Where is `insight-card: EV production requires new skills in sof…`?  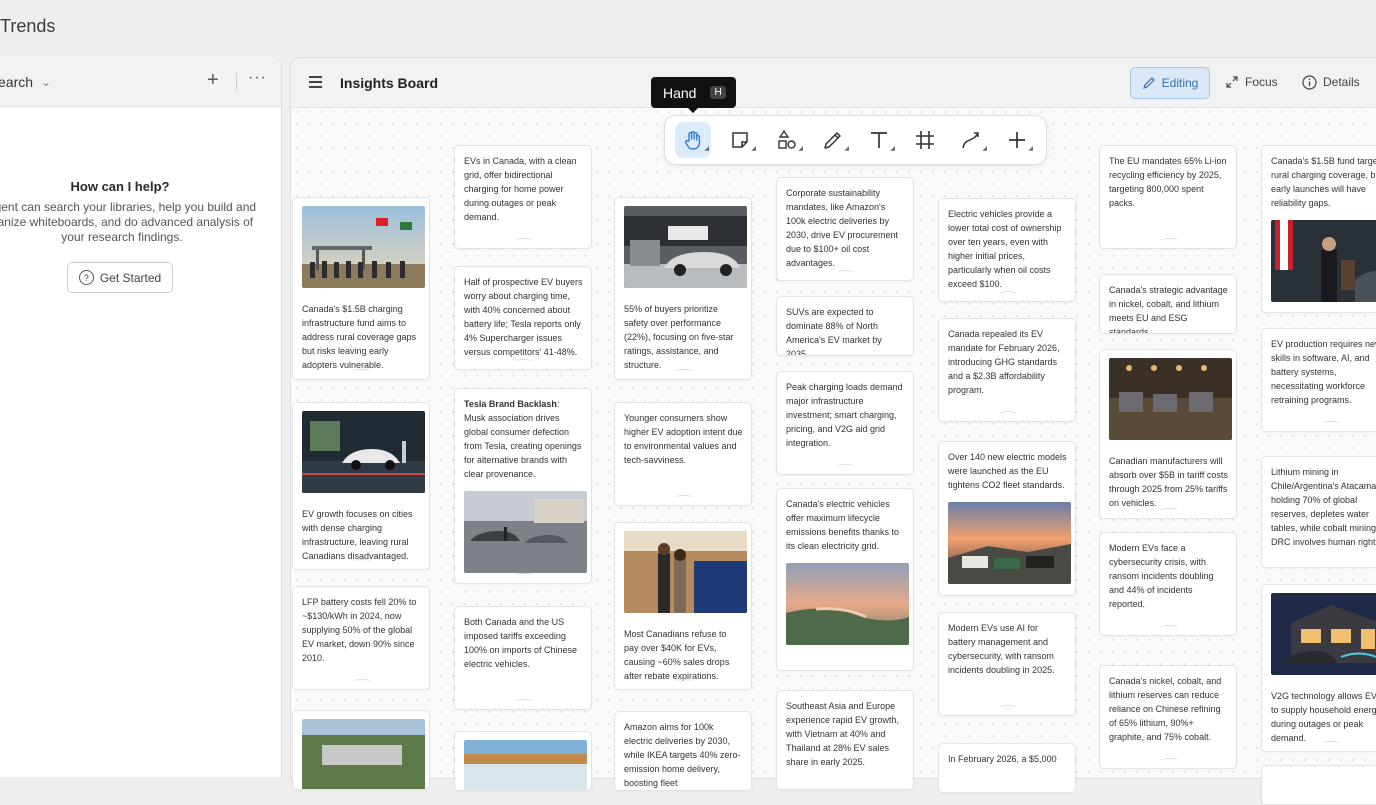 insight-card: EV production requires new skills in sof… is located at coordinates (1318, 380).